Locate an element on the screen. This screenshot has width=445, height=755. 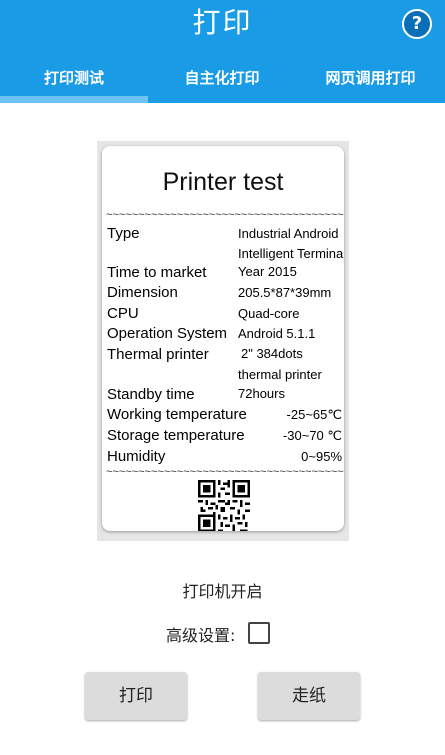
feed-paper-button: 走纸 is located at coordinates (309, 696).